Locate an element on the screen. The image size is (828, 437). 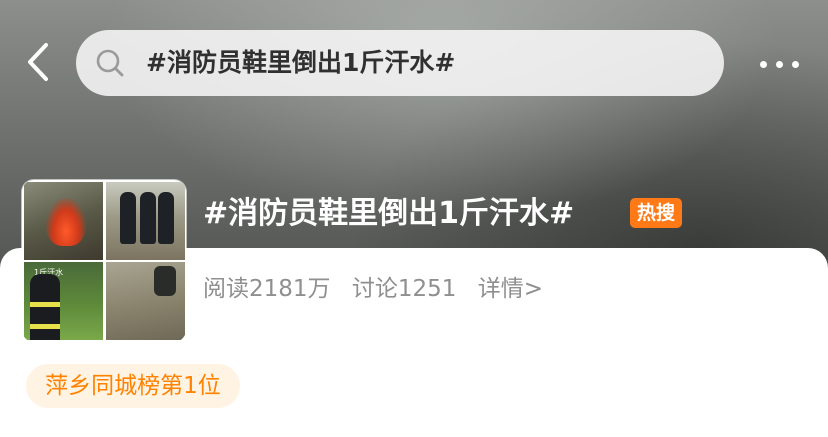
hot-badge: 热搜 is located at coordinates (656, 213).